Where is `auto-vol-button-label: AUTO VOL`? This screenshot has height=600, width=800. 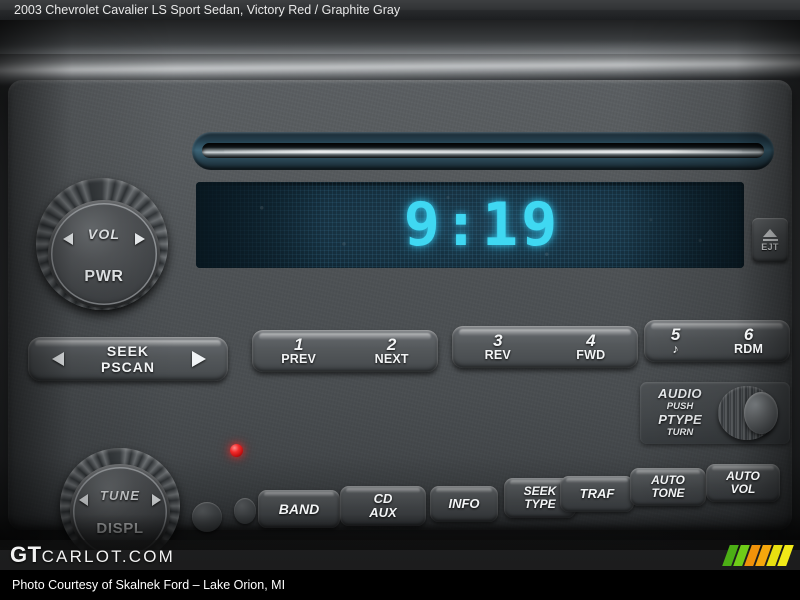 auto-vol-button-label: AUTO VOL is located at coordinates (743, 482).